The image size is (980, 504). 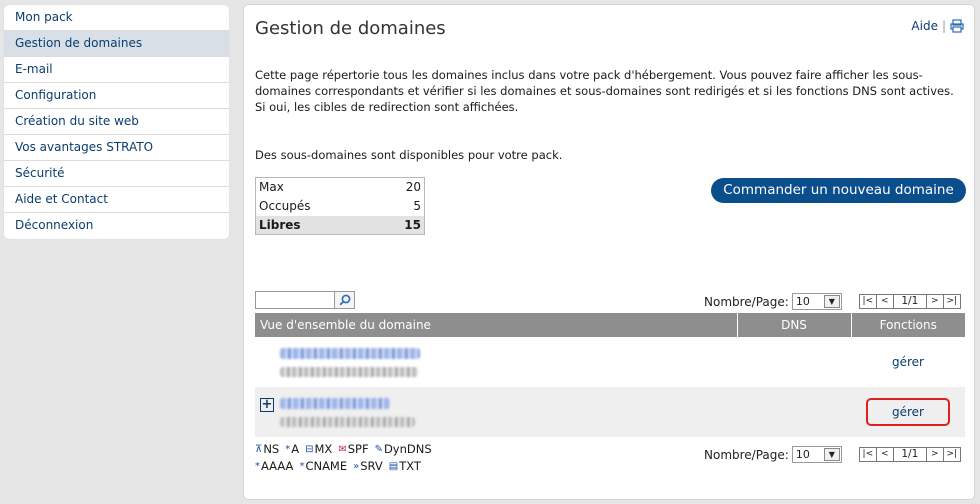 What do you see at coordinates (412, 224) in the screenshot?
I see `quota-value: 15` at bounding box center [412, 224].